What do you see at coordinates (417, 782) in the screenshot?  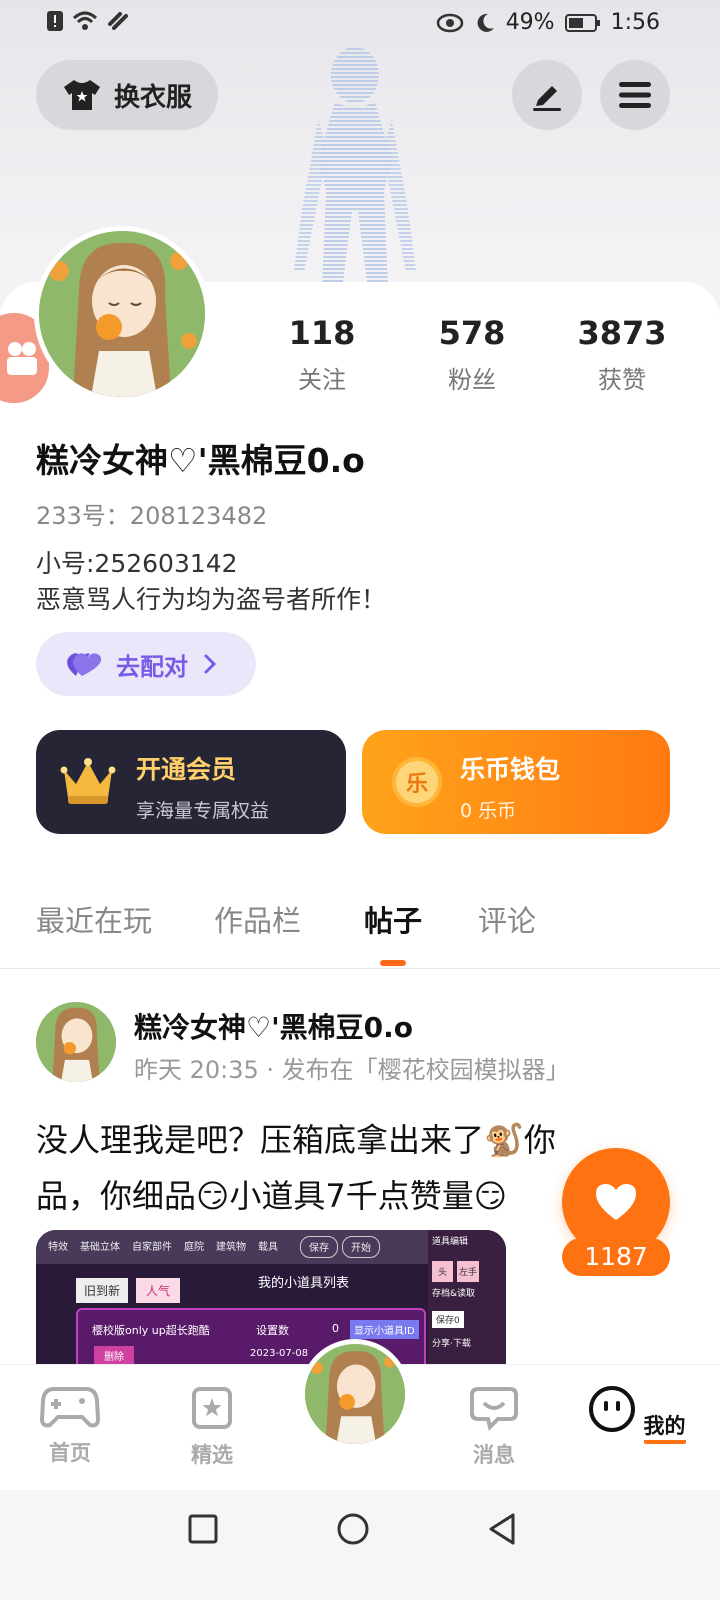 I see `coin-icon: 乐` at bounding box center [417, 782].